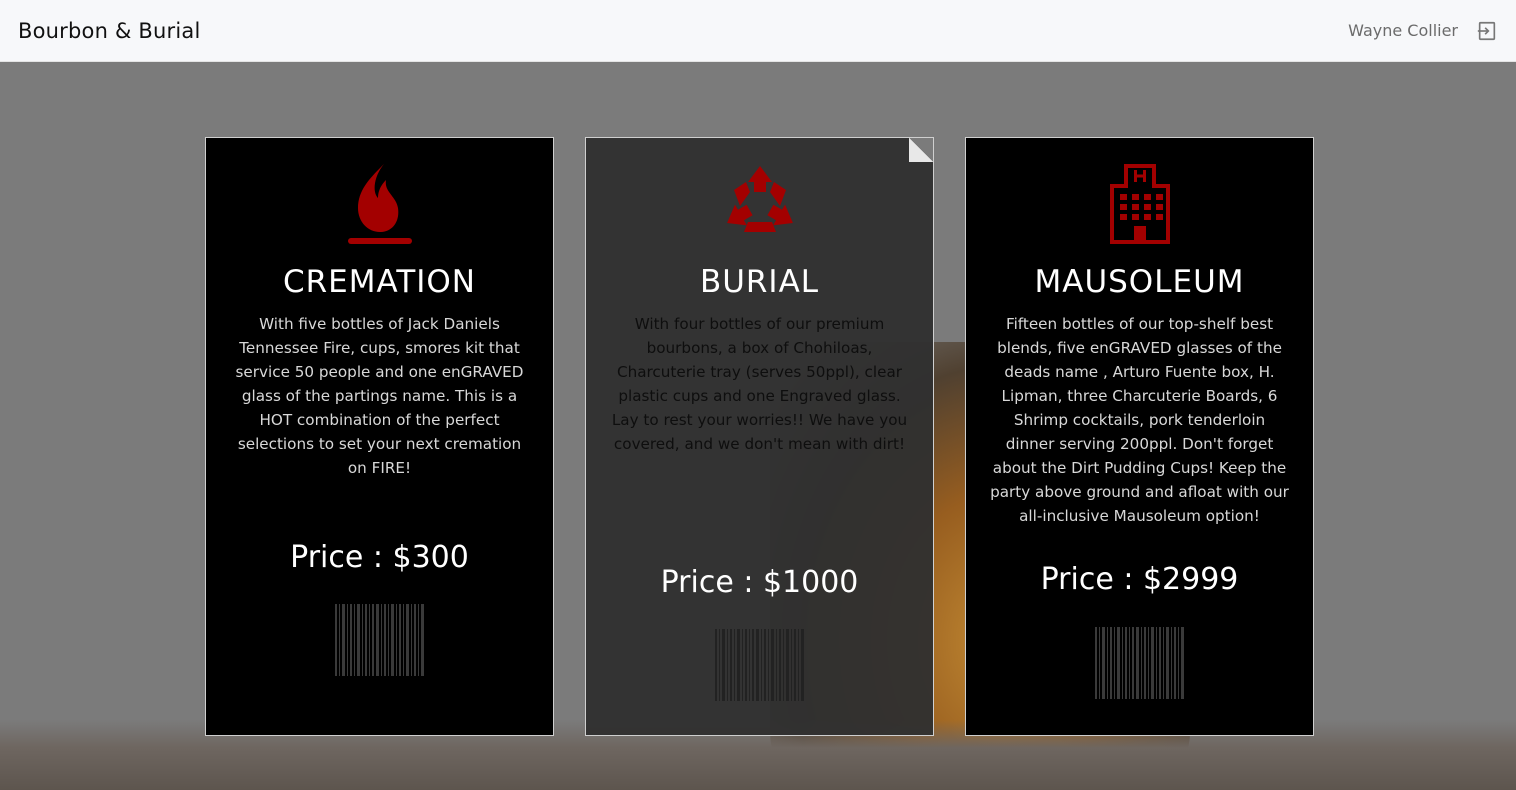 The width and height of the screenshot is (1516, 790). Describe the element at coordinates (759, 282) in the screenshot. I see `card-title: BURIAL` at that location.